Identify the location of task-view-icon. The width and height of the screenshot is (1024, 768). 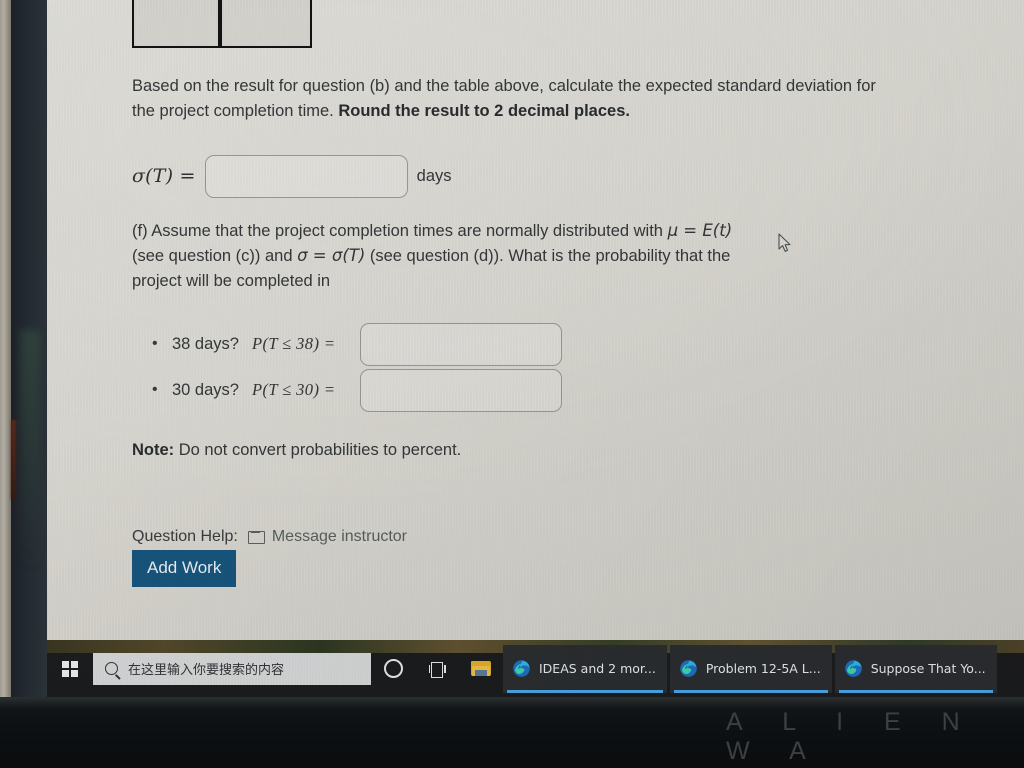
(437, 669).